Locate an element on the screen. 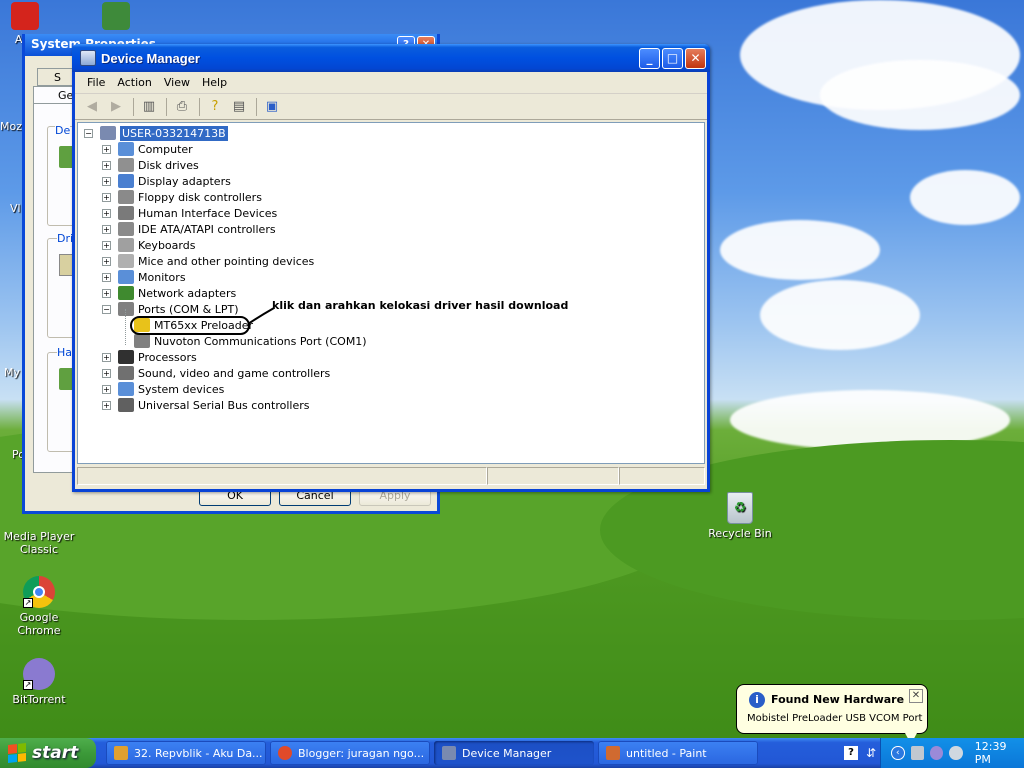 The image size is (1024, 768). tree-item-label: Sound, video and game controllers is located at coordinates (234, 373).